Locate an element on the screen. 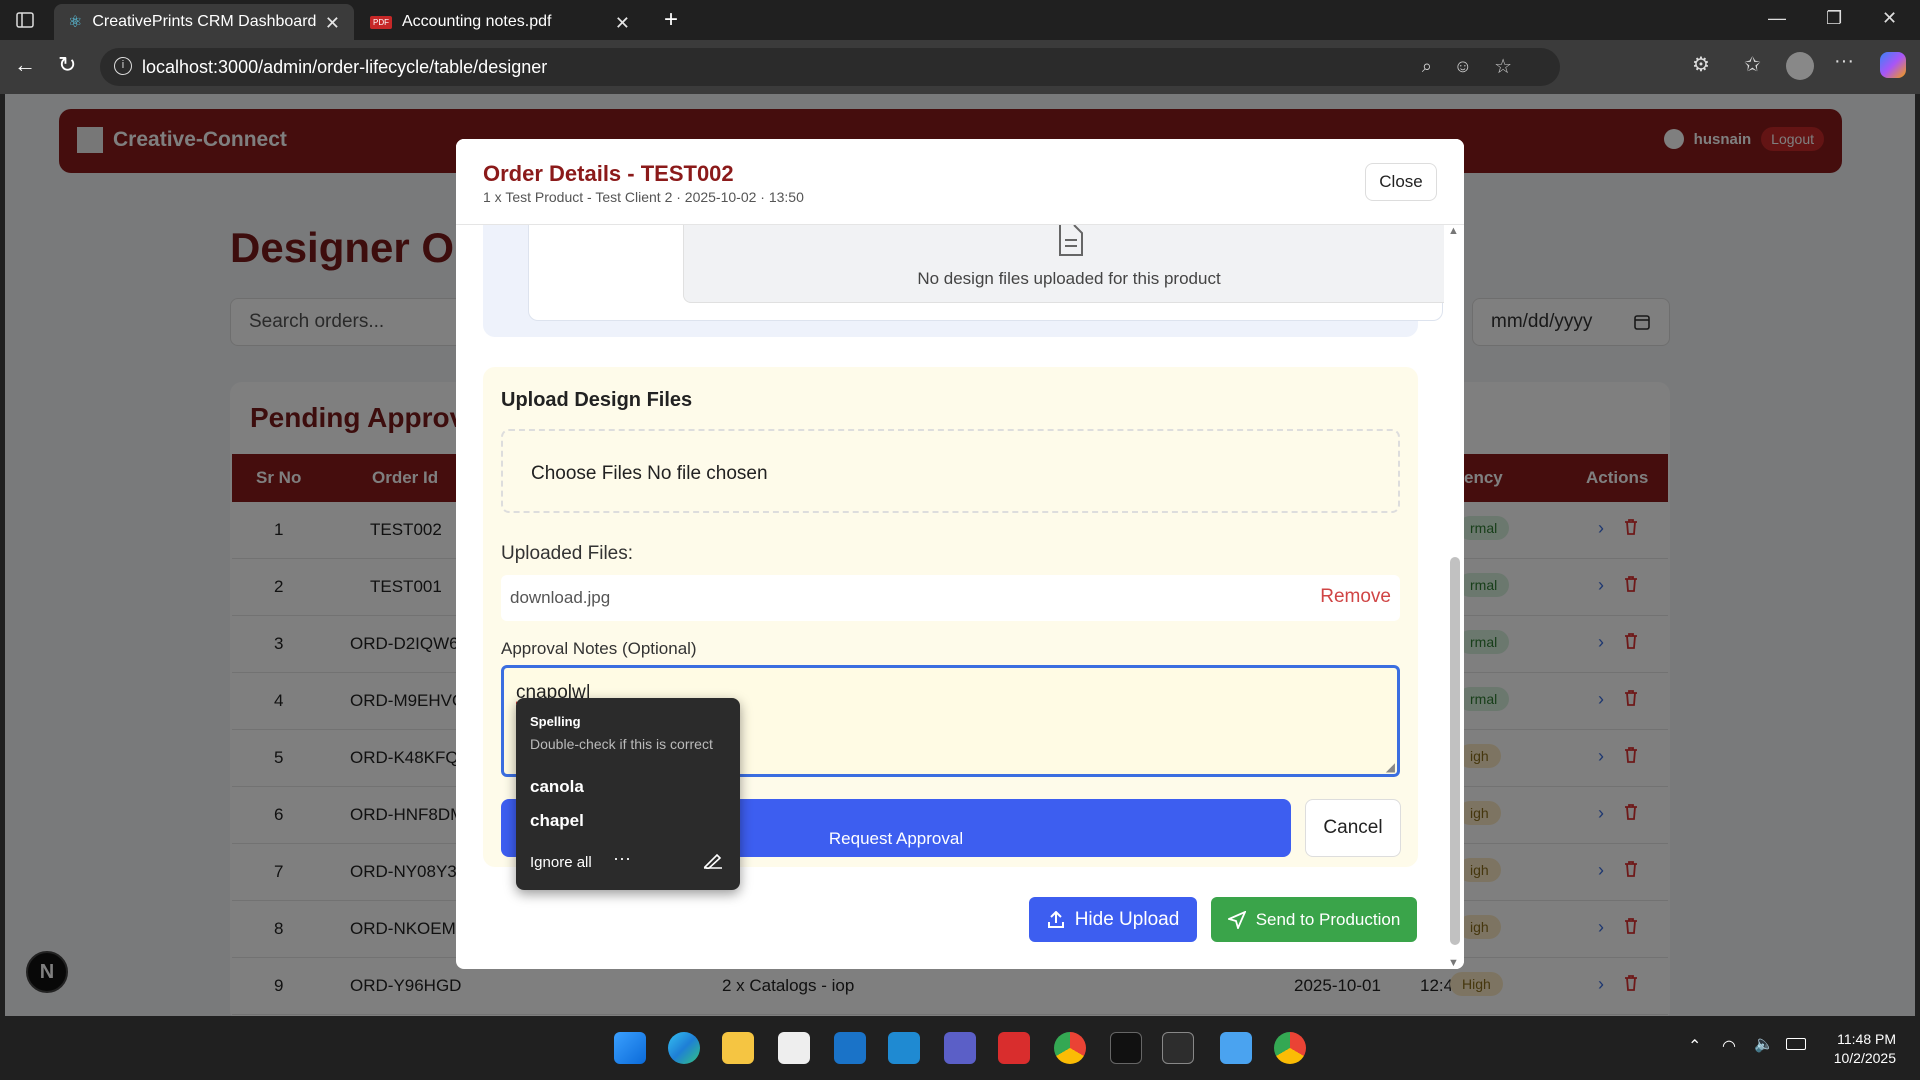 This screenshot has width=1920, height=1080. uploaded-file-row: download.jpg Remove is located at coordinates (950, 598).